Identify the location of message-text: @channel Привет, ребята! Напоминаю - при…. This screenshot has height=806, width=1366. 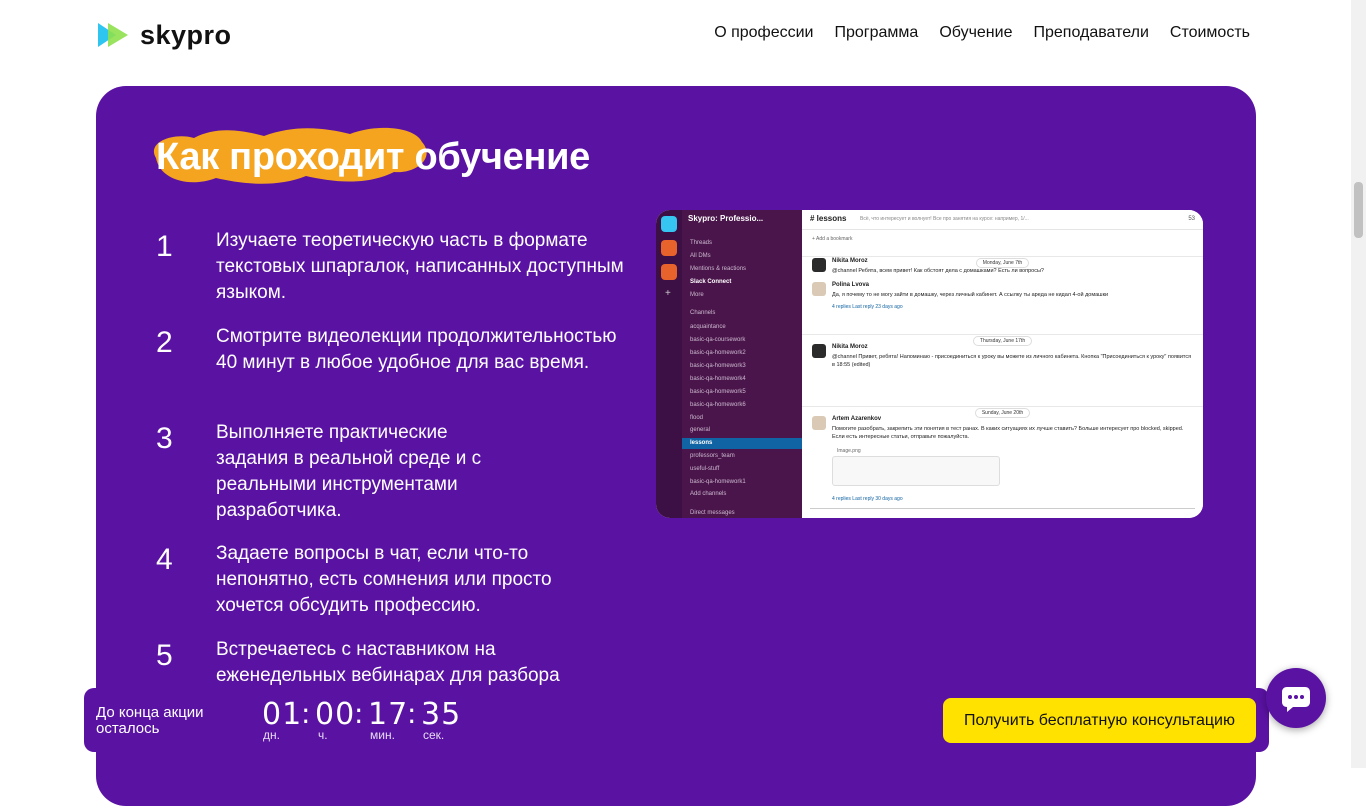
(1012, 361).